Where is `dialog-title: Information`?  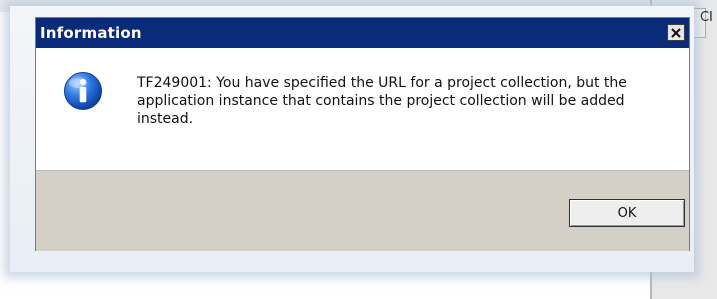
dialog-title: Information is located at coordinates (91, 33).